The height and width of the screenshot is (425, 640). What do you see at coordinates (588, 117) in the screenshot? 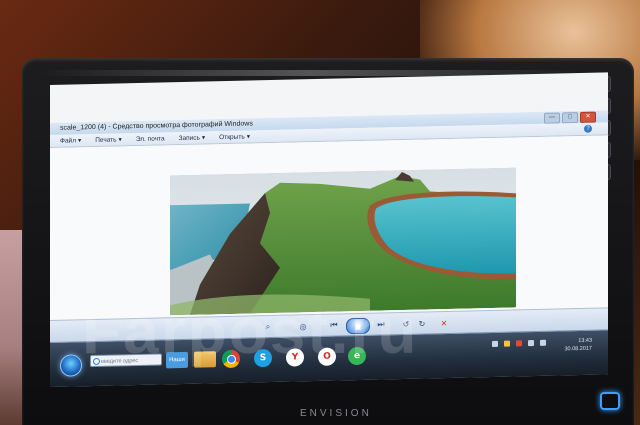
I see `close-button: ✕` at bounding box center [588, 117].